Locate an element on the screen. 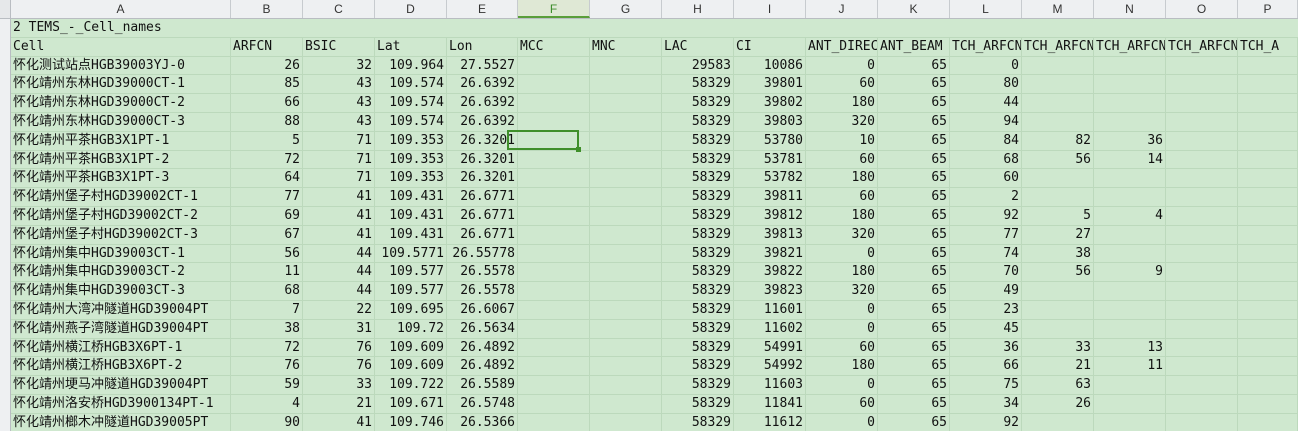 This screenshot has height=431, width=1298. cell-e: 26.3201 is located at coordinates (482, 159).